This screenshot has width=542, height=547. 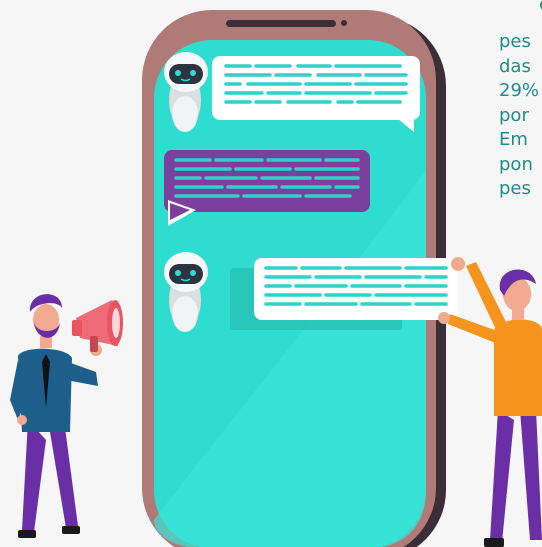 I want to click on side-text-line: das, so click(x=515, y=66).